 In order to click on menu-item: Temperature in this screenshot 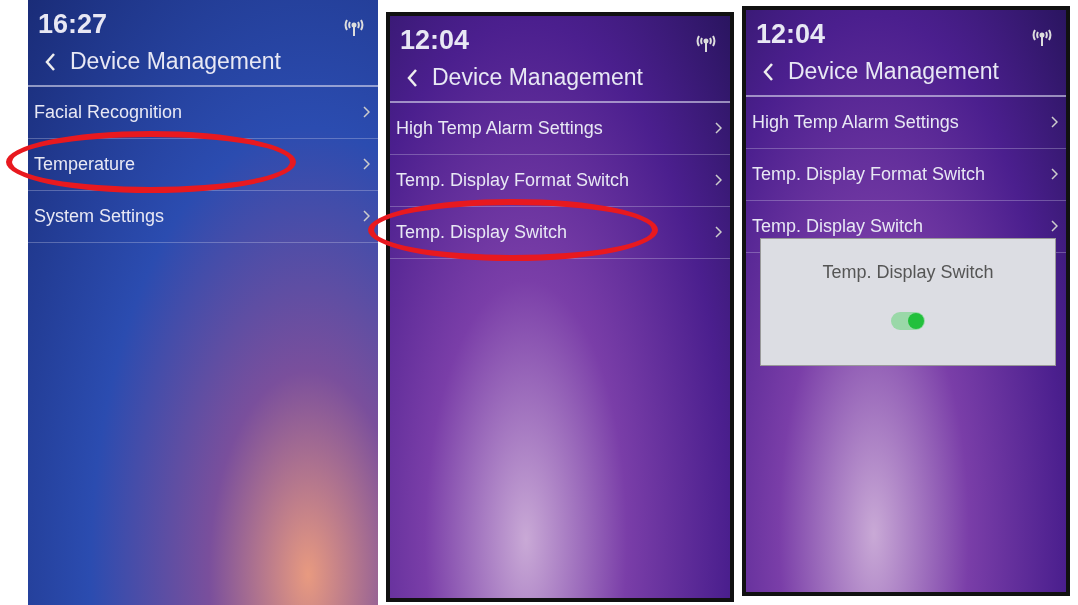, I will do `click(203, 164)`.